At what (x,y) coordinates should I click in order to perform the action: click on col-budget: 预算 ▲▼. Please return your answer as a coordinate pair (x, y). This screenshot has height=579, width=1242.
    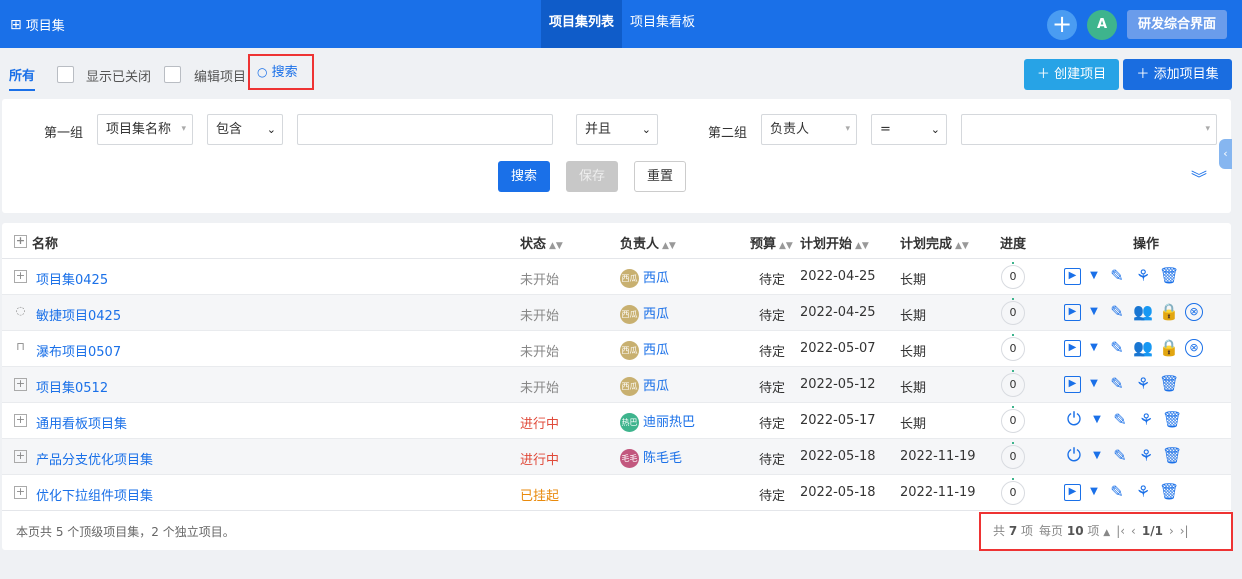
    Looking at the image, I should click on (771, 242).